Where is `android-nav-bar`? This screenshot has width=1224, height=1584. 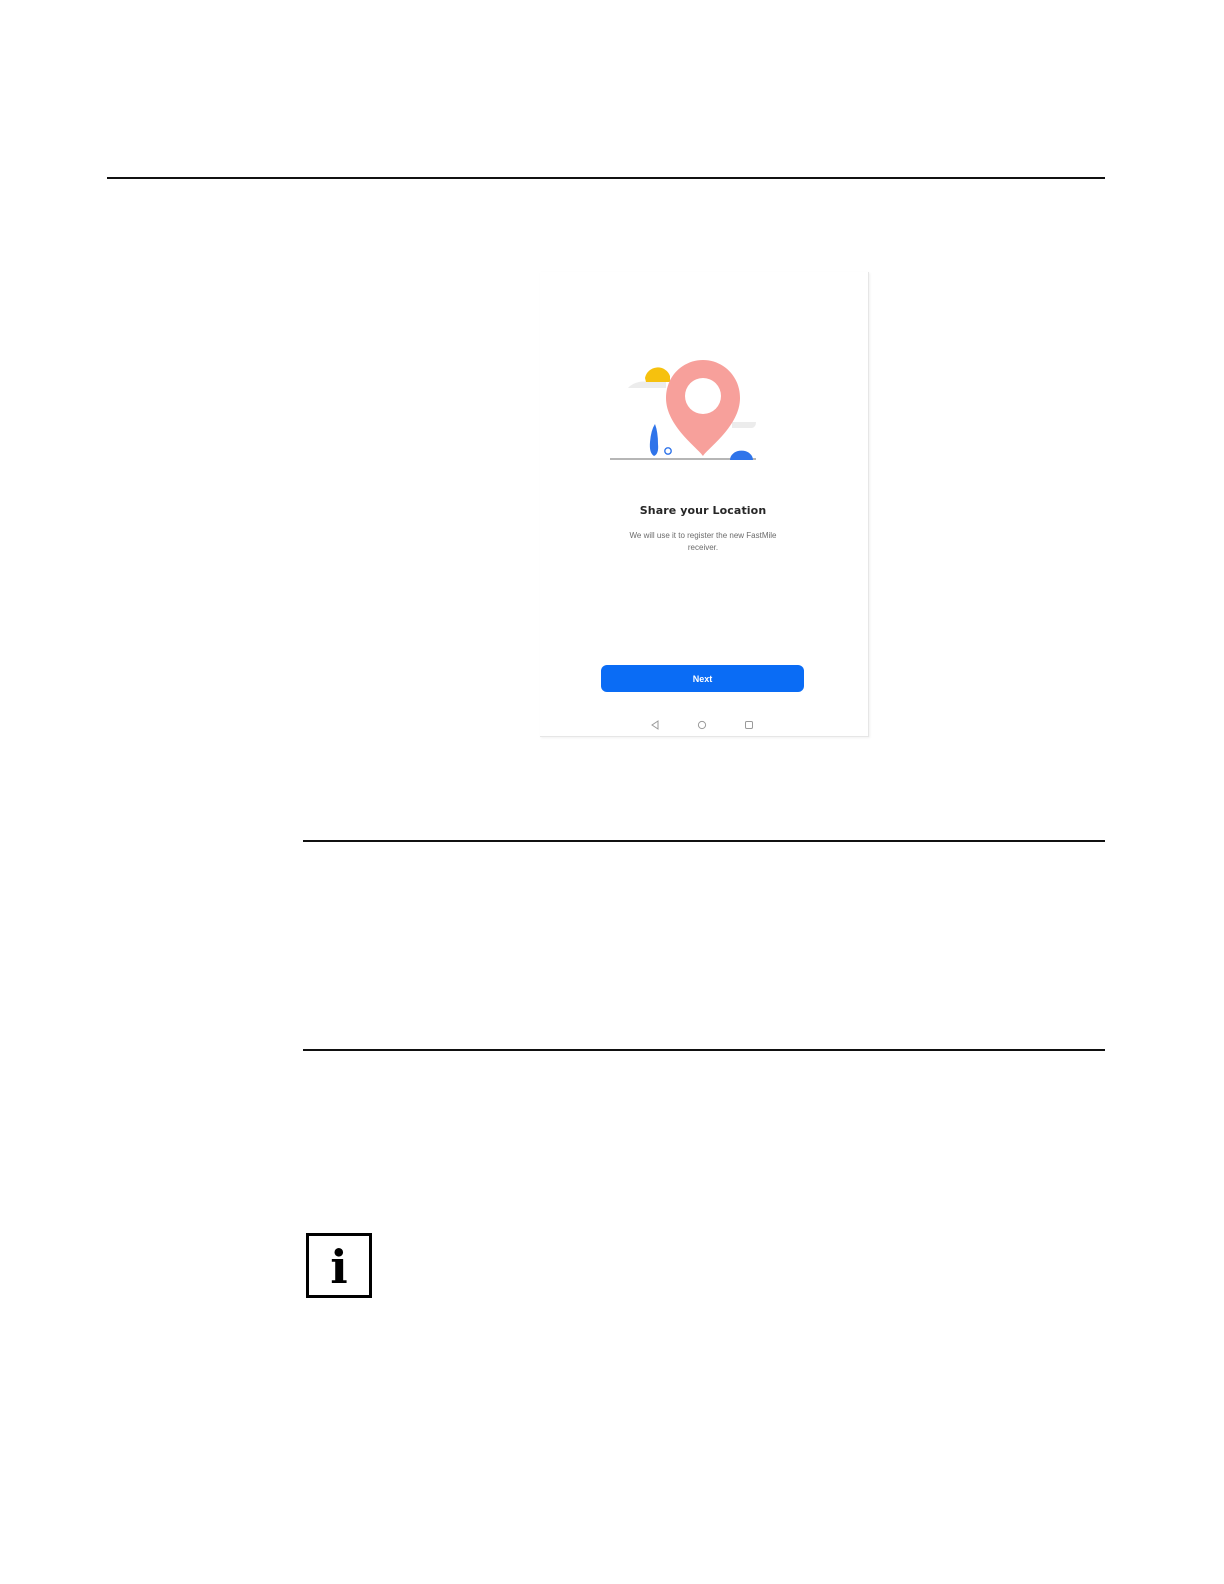 android-nav-bar is located at coordinates (703, 725).